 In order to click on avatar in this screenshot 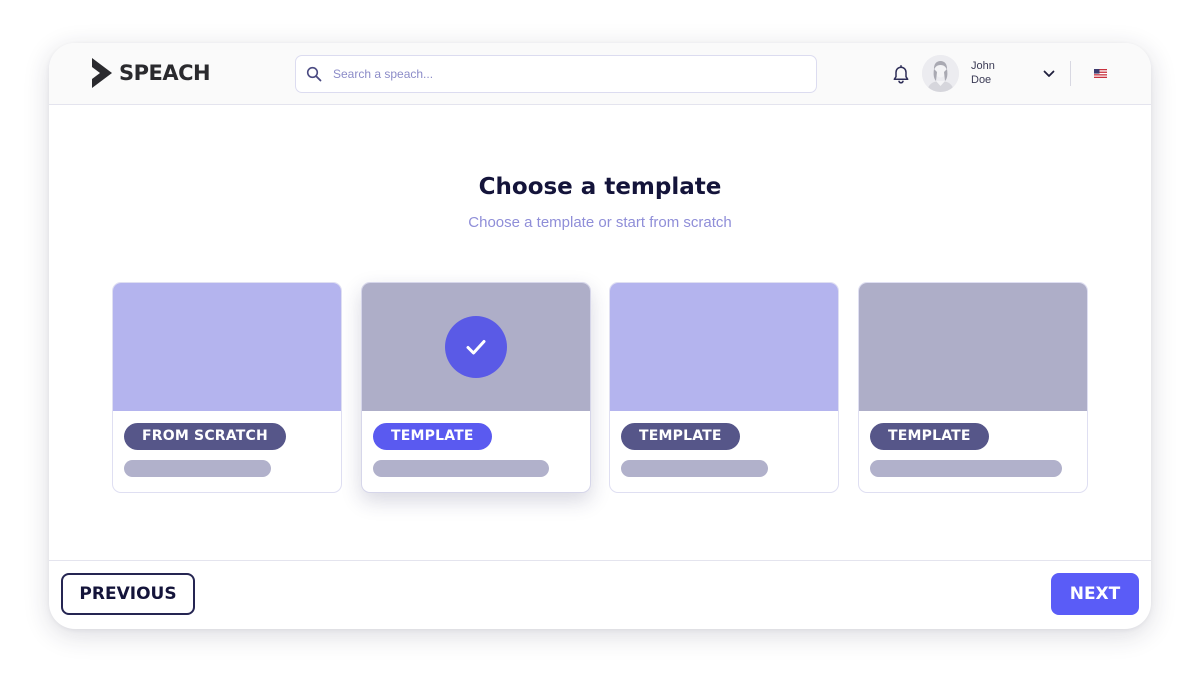, I will do `click(940, 73)`.